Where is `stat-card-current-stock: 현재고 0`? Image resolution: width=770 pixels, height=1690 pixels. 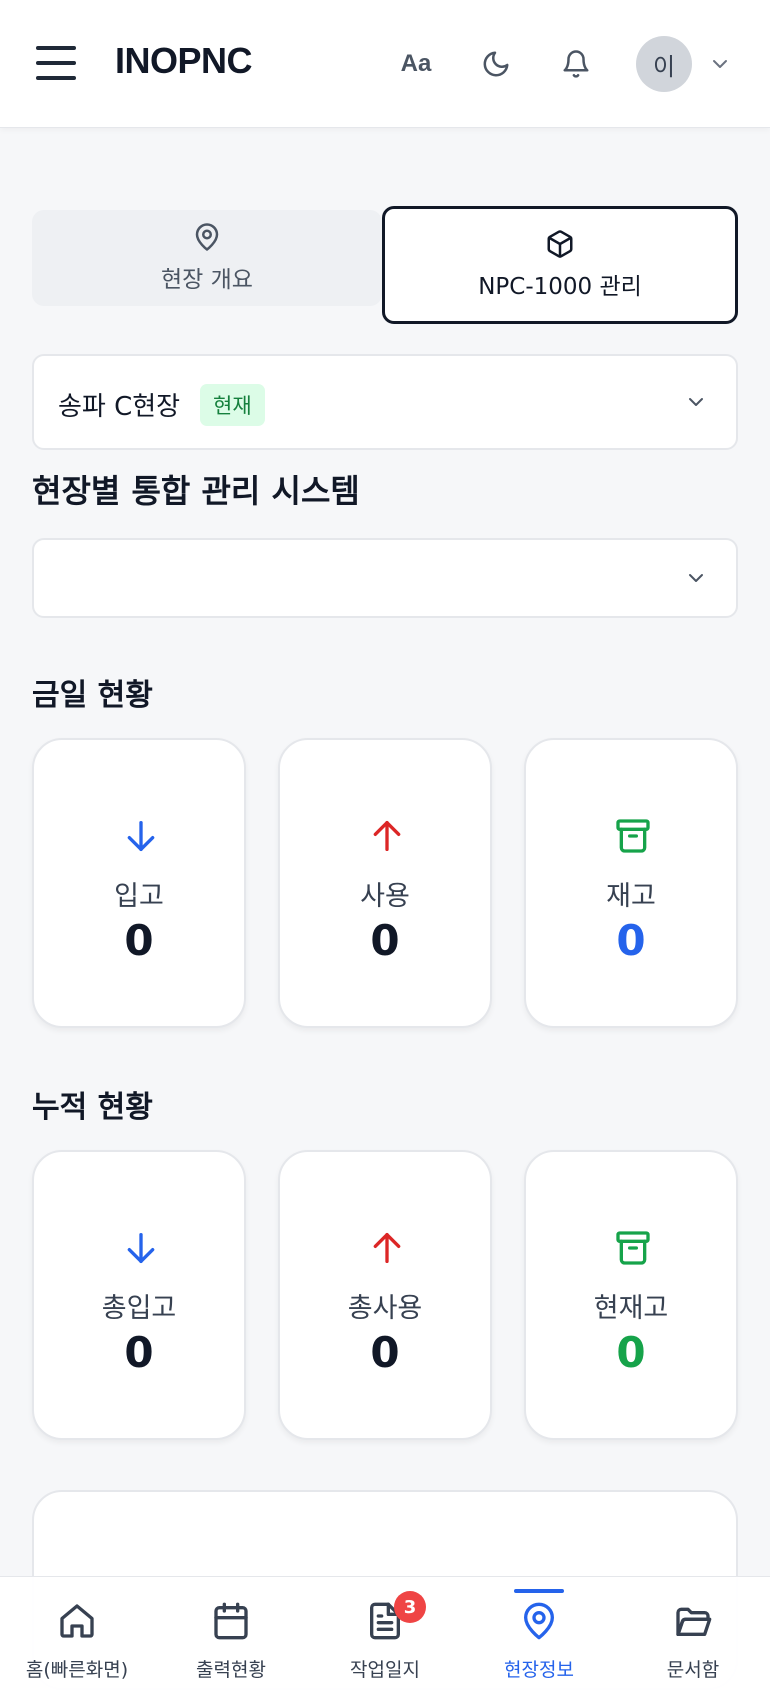 stat-card-current-stock: 현재고 0 is located at coordinates (631, 1295).